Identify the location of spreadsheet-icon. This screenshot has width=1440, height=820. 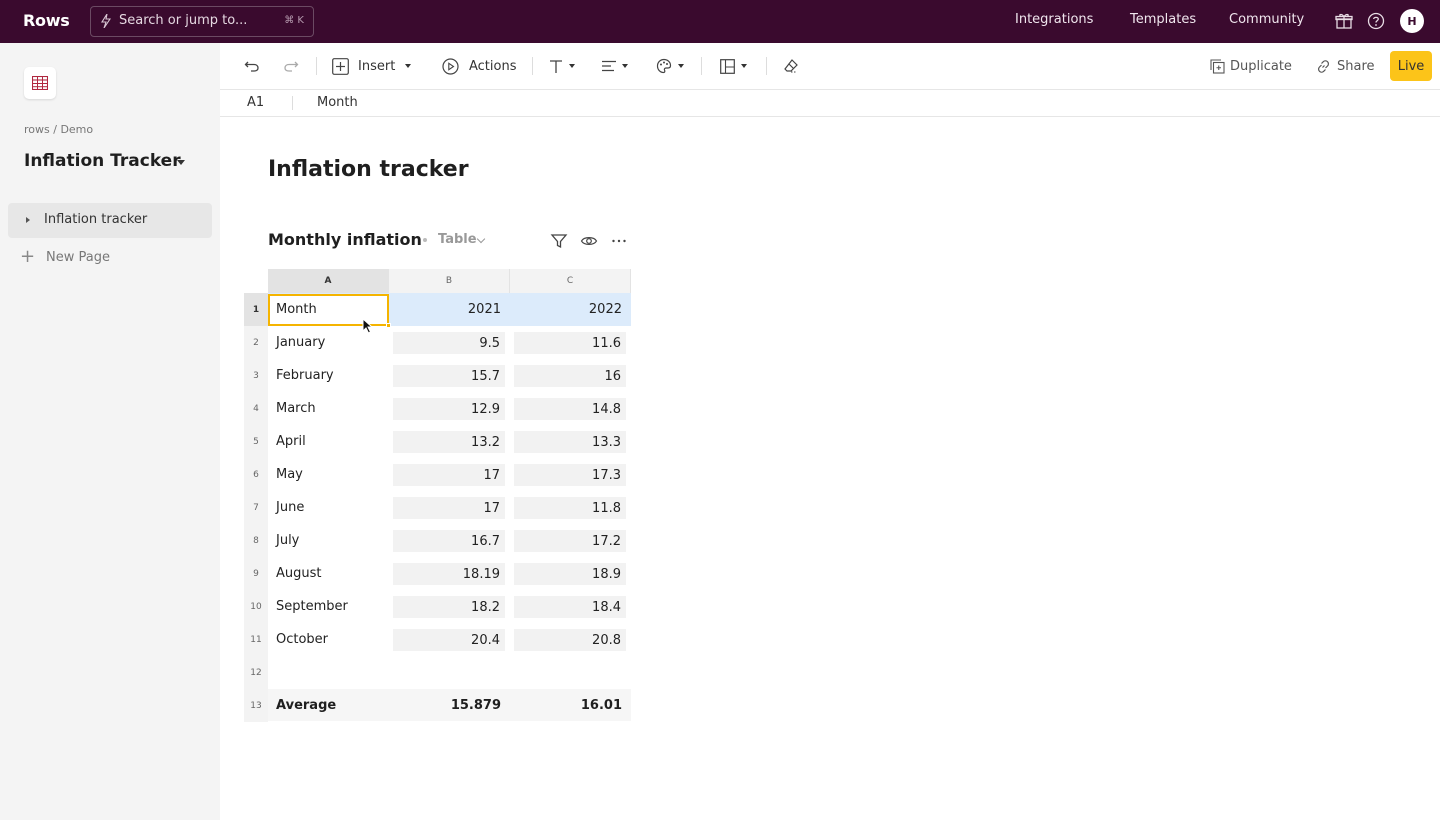
(40, 83).